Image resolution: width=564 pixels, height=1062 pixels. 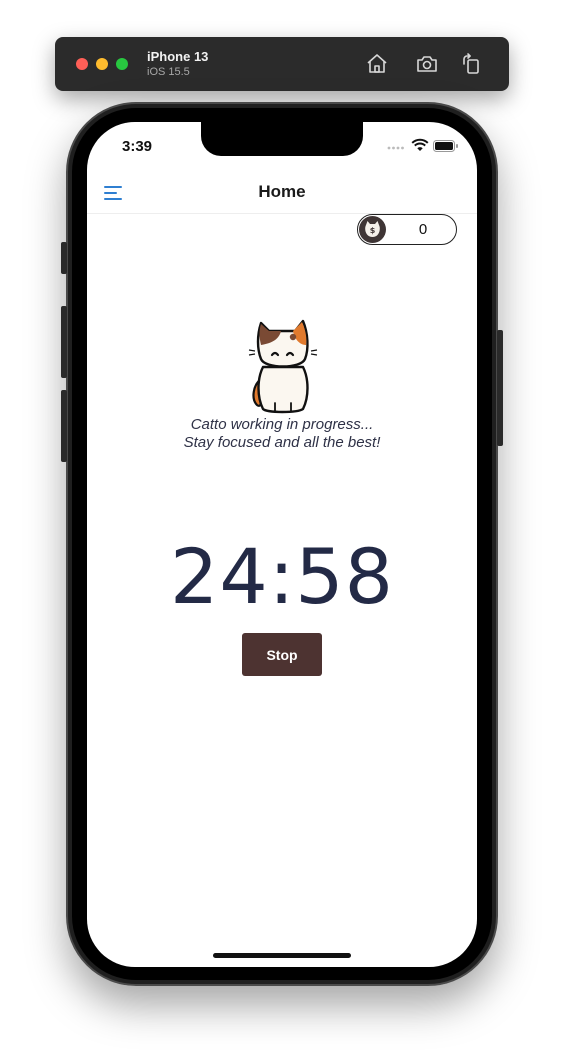 I want to click on power-button, so click(x=500, y=388).